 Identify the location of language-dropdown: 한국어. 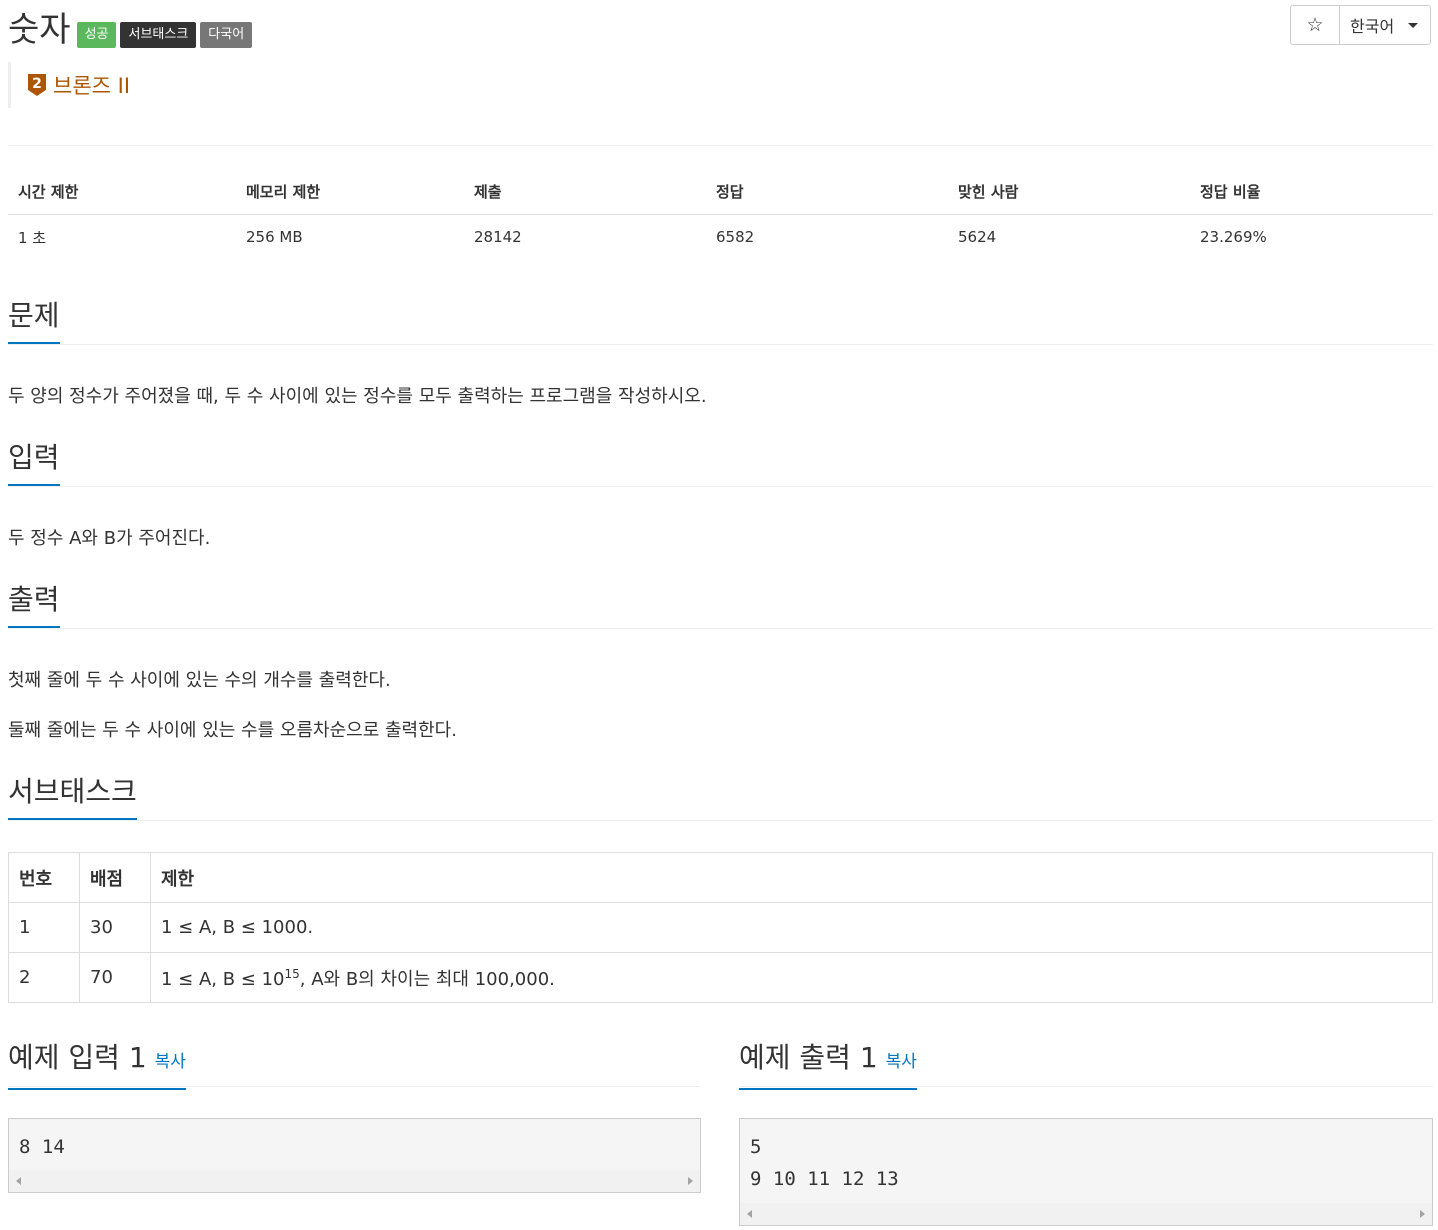
(1385, 25).